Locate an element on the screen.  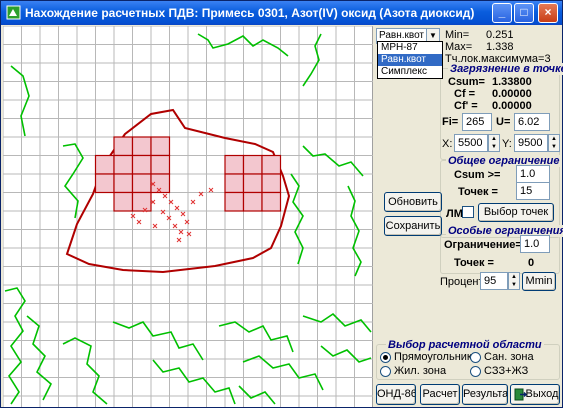
percent-label: Процент is located at coordinates (462, 282).